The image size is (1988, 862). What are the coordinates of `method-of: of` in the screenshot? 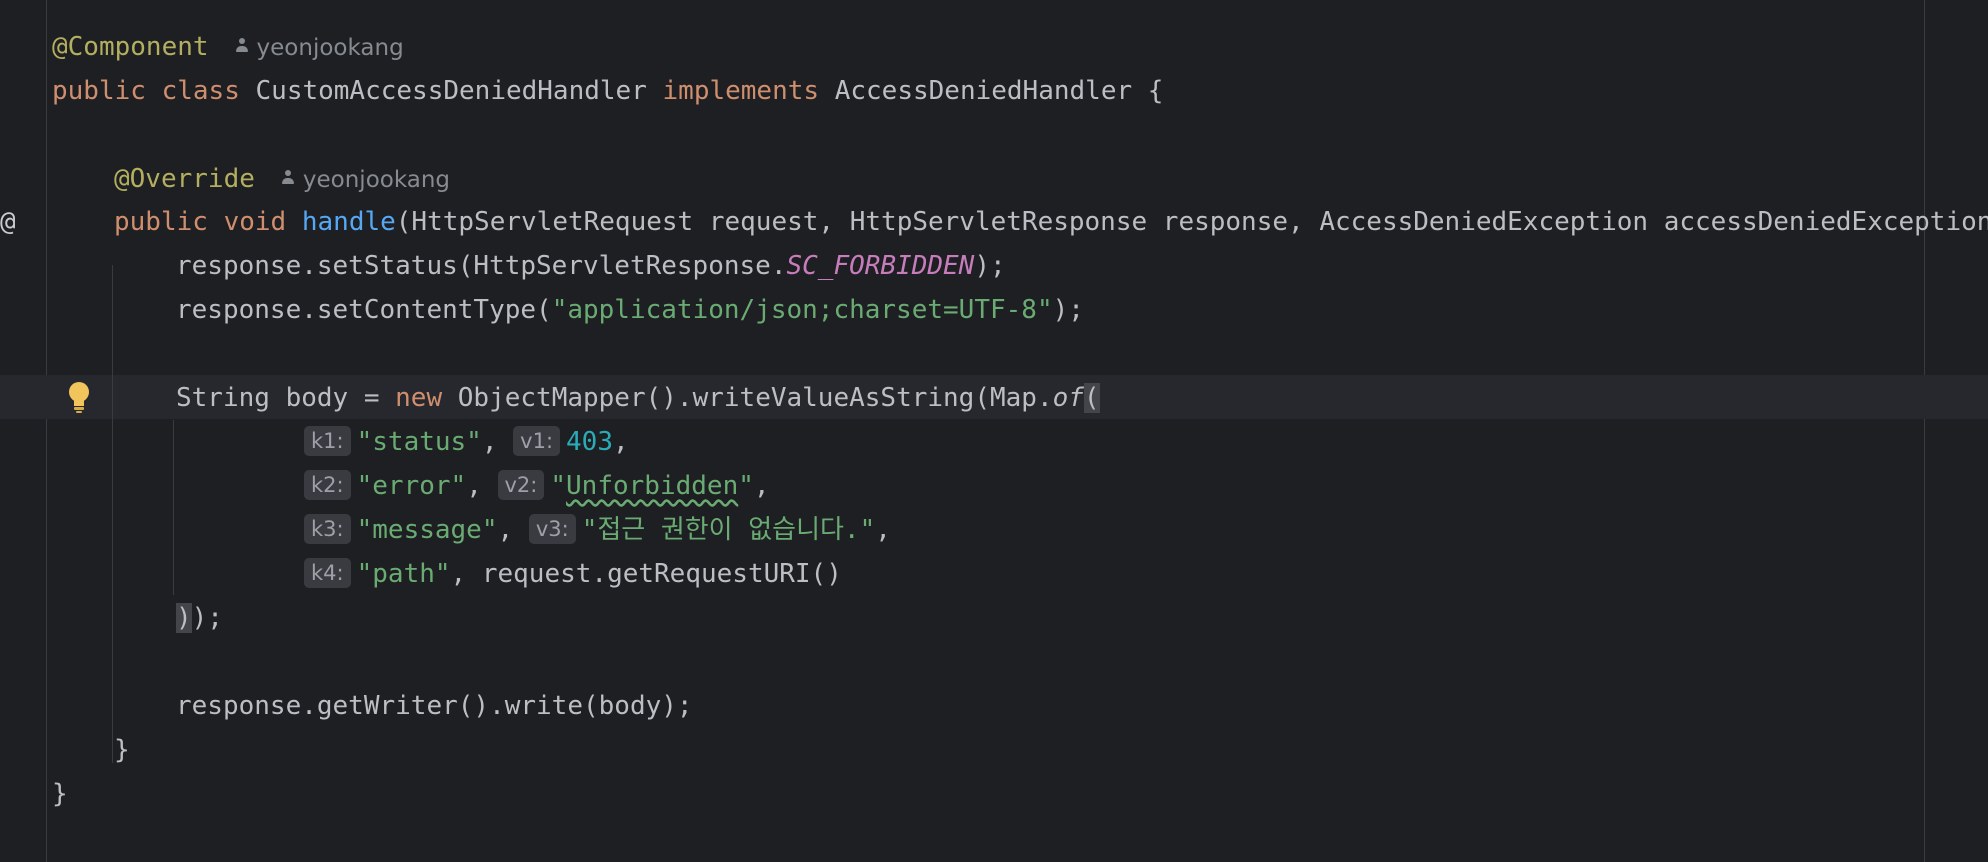 It's located at (1068, 398).